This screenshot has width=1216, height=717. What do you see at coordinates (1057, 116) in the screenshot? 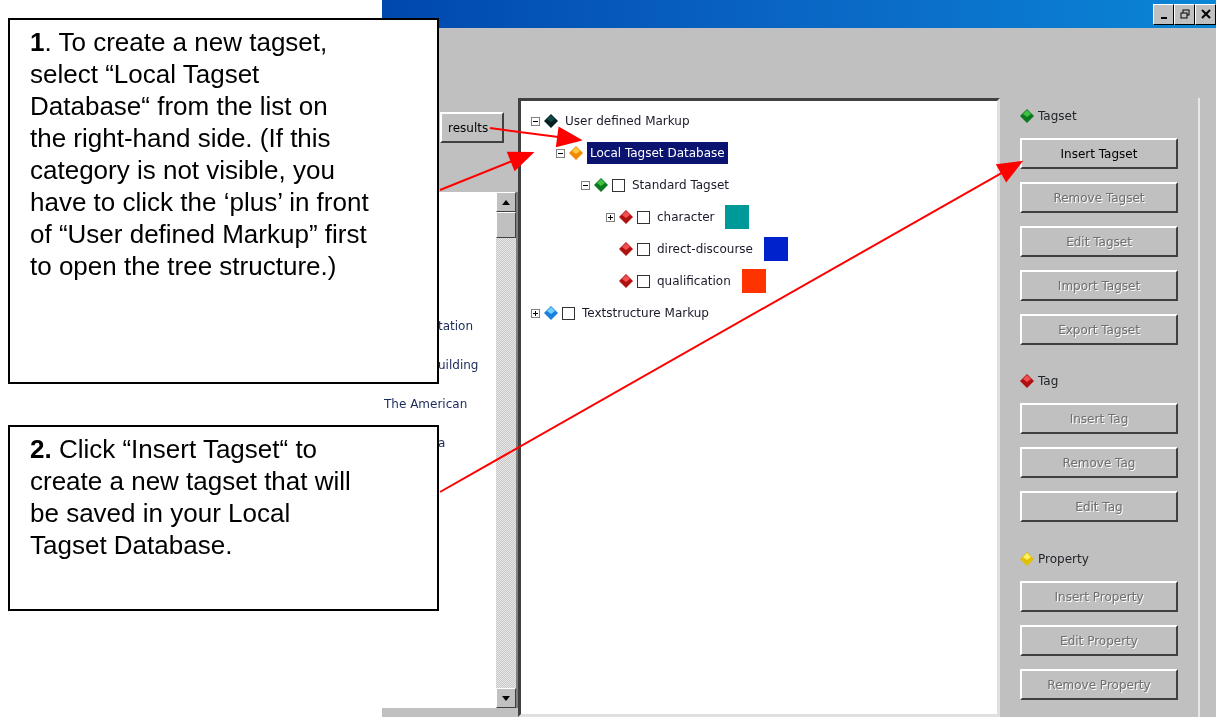
I see `section-title: Tagset` at bounding box center [1057, 116].